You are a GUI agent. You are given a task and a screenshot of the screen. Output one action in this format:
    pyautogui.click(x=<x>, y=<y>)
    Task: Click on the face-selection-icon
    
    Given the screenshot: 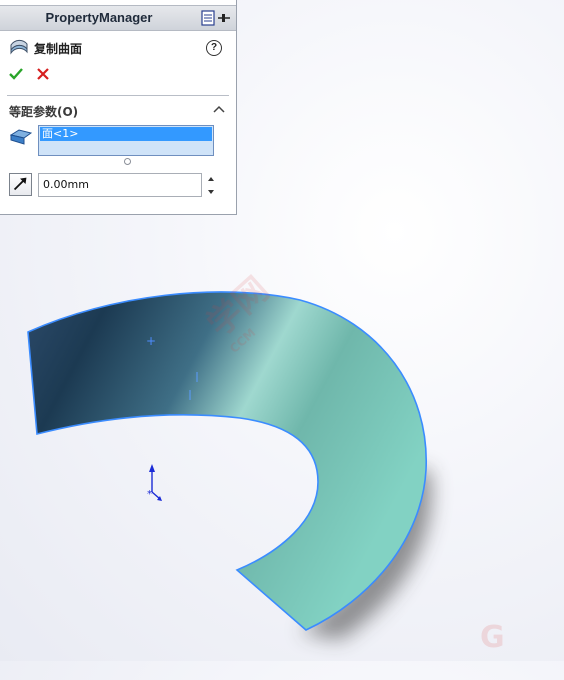 What is the action you would take?
    pyautogui.click(x=21, y=137)
    